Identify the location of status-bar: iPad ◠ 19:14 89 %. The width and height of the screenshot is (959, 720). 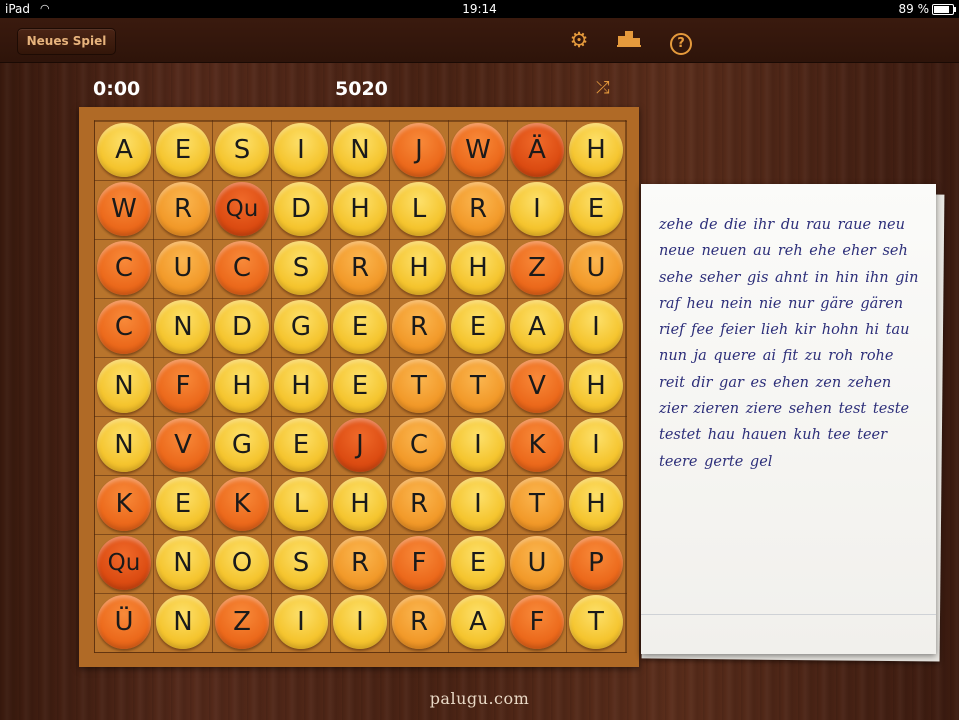
(479, 9).